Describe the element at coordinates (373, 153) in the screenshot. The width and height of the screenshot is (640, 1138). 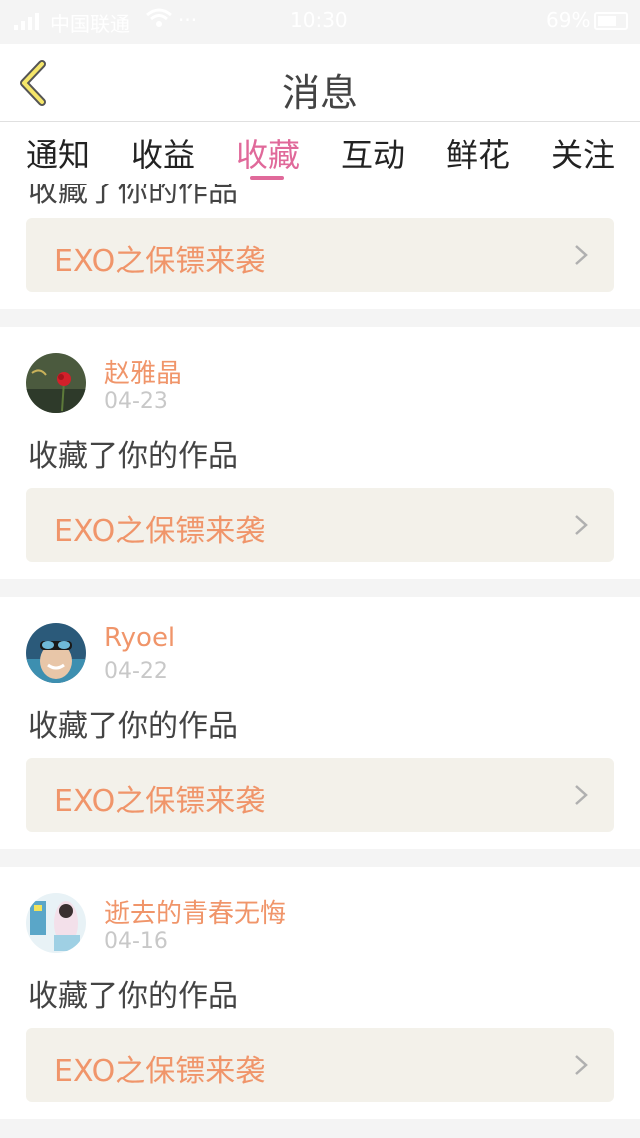
I see `tab-interactions: 互动` at that location.